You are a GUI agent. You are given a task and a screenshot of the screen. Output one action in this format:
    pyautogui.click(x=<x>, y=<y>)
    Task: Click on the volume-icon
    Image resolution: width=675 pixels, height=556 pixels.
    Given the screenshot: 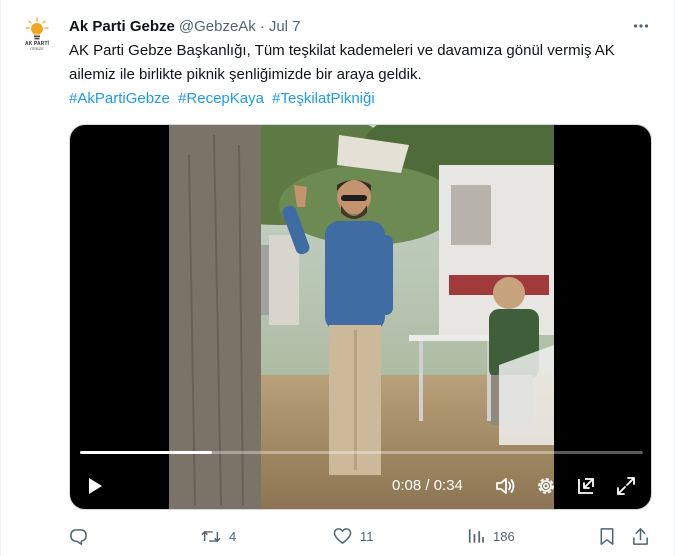 What is the action you would take?
    pyautogui.click(x=505, y=486)
    